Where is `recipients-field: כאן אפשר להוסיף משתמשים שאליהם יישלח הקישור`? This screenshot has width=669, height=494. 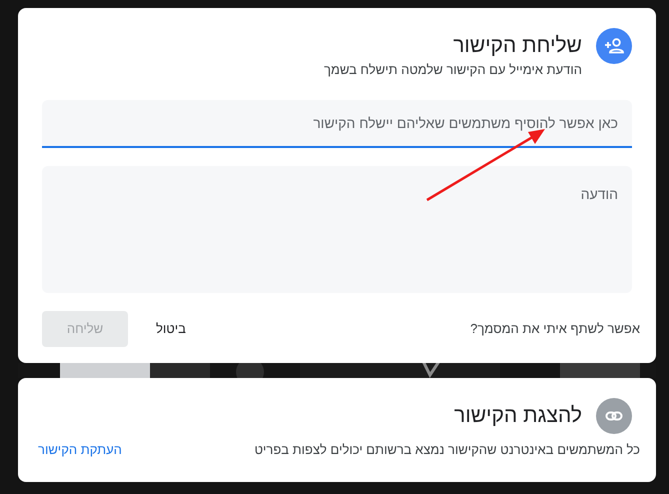
recipients-field: כאן אפשר להוסיף משתמשים שאליהם יישלח הקישור is located at coordinates (337, 124).